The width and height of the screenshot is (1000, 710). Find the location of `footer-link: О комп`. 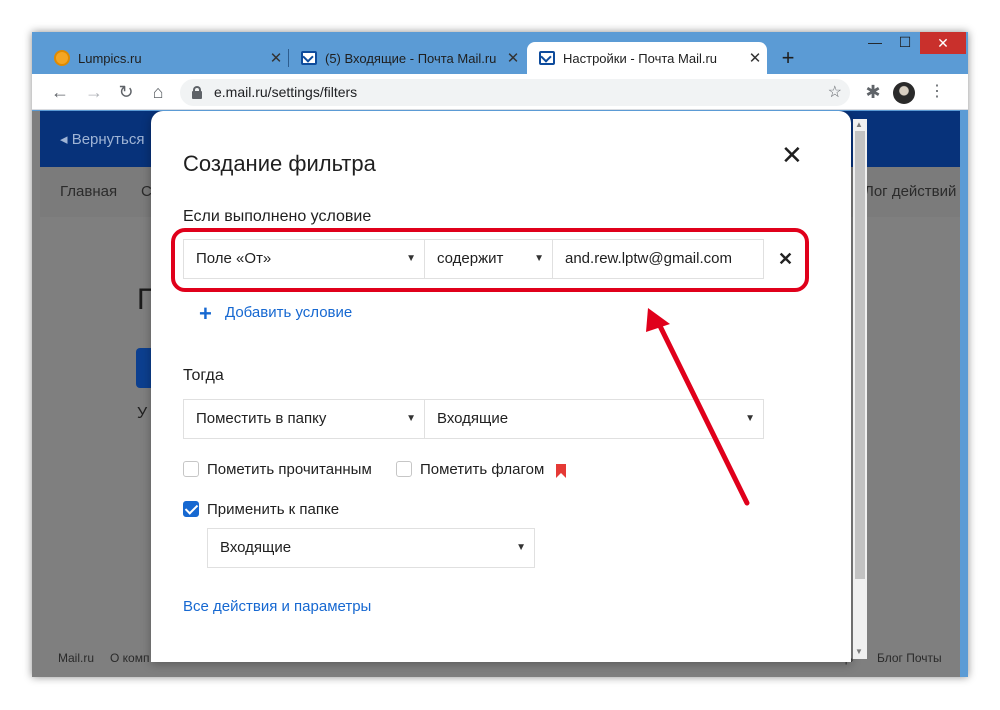

footer-link: О комп is located at coordinates (129, 658).